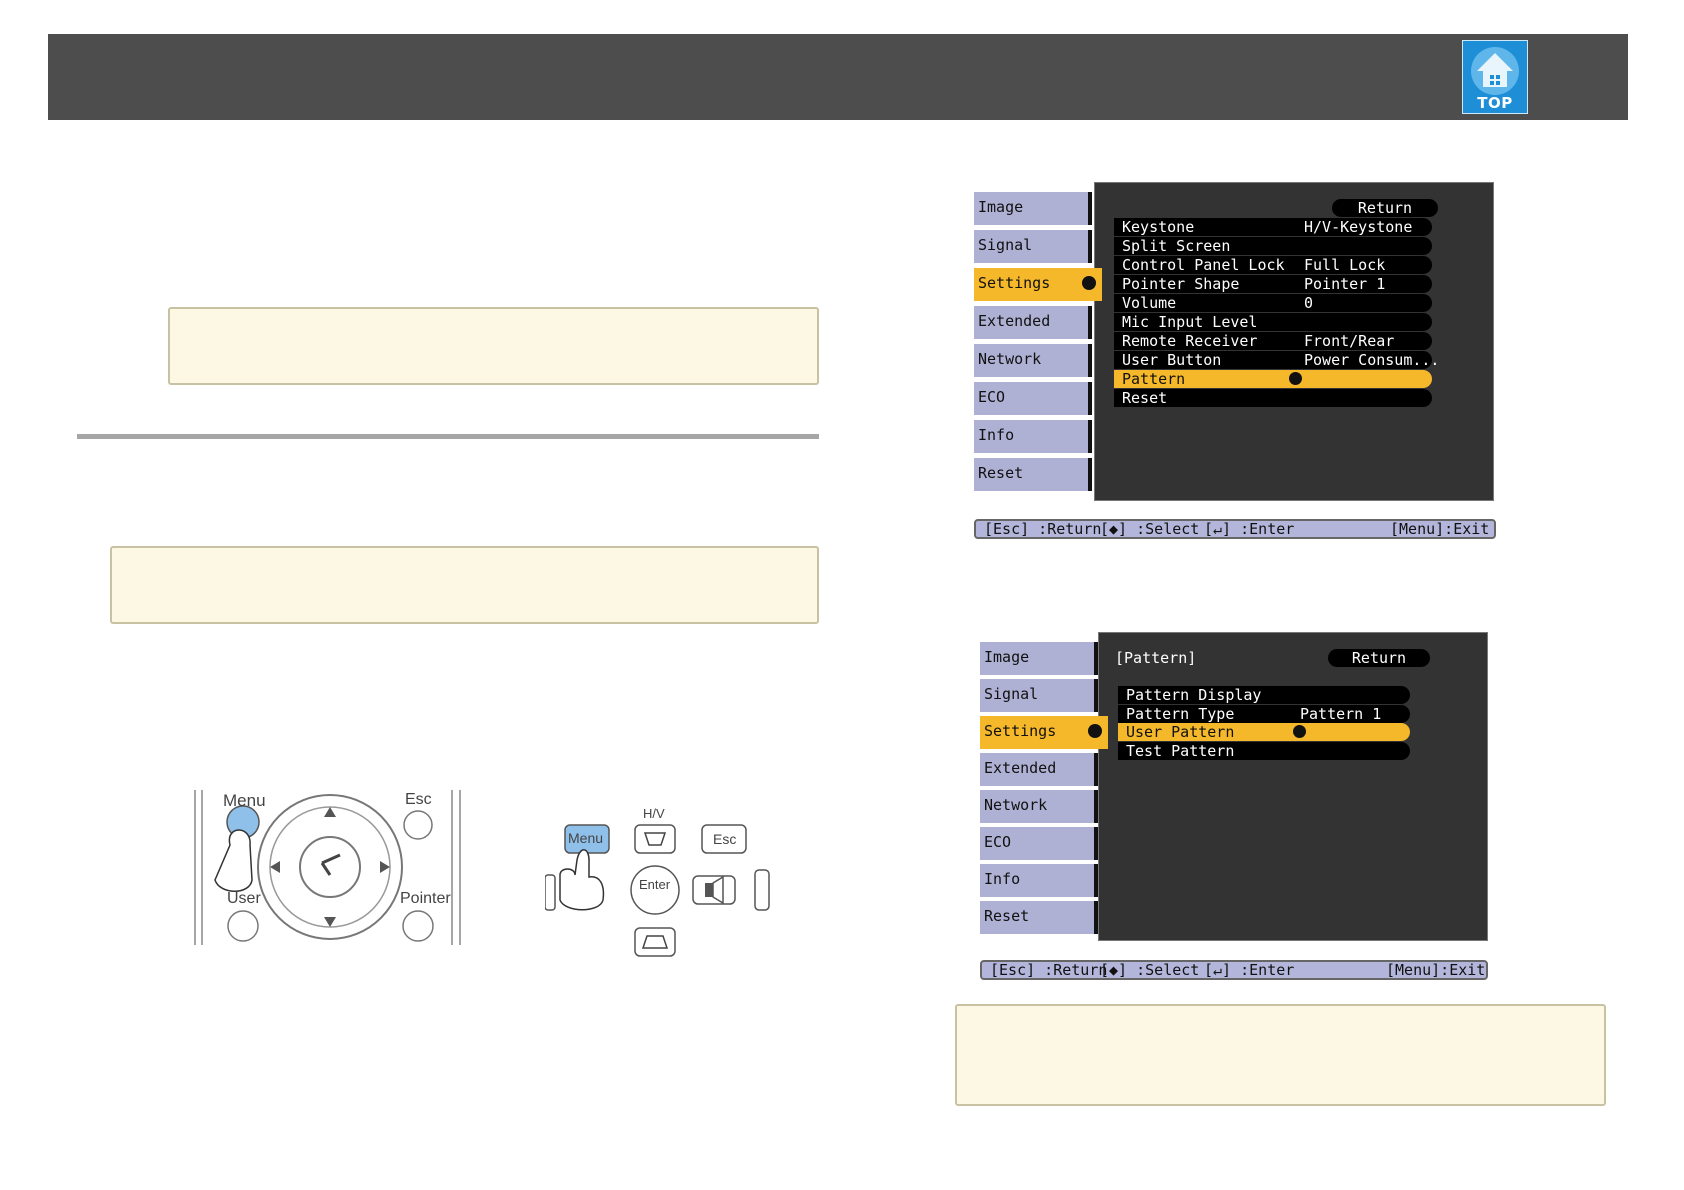 The height and width of the screenshot is (1190, 1684). Describe the element at coordinates (1273, 379) in the screenshot. I see `menu-row: Pattern` at that location.